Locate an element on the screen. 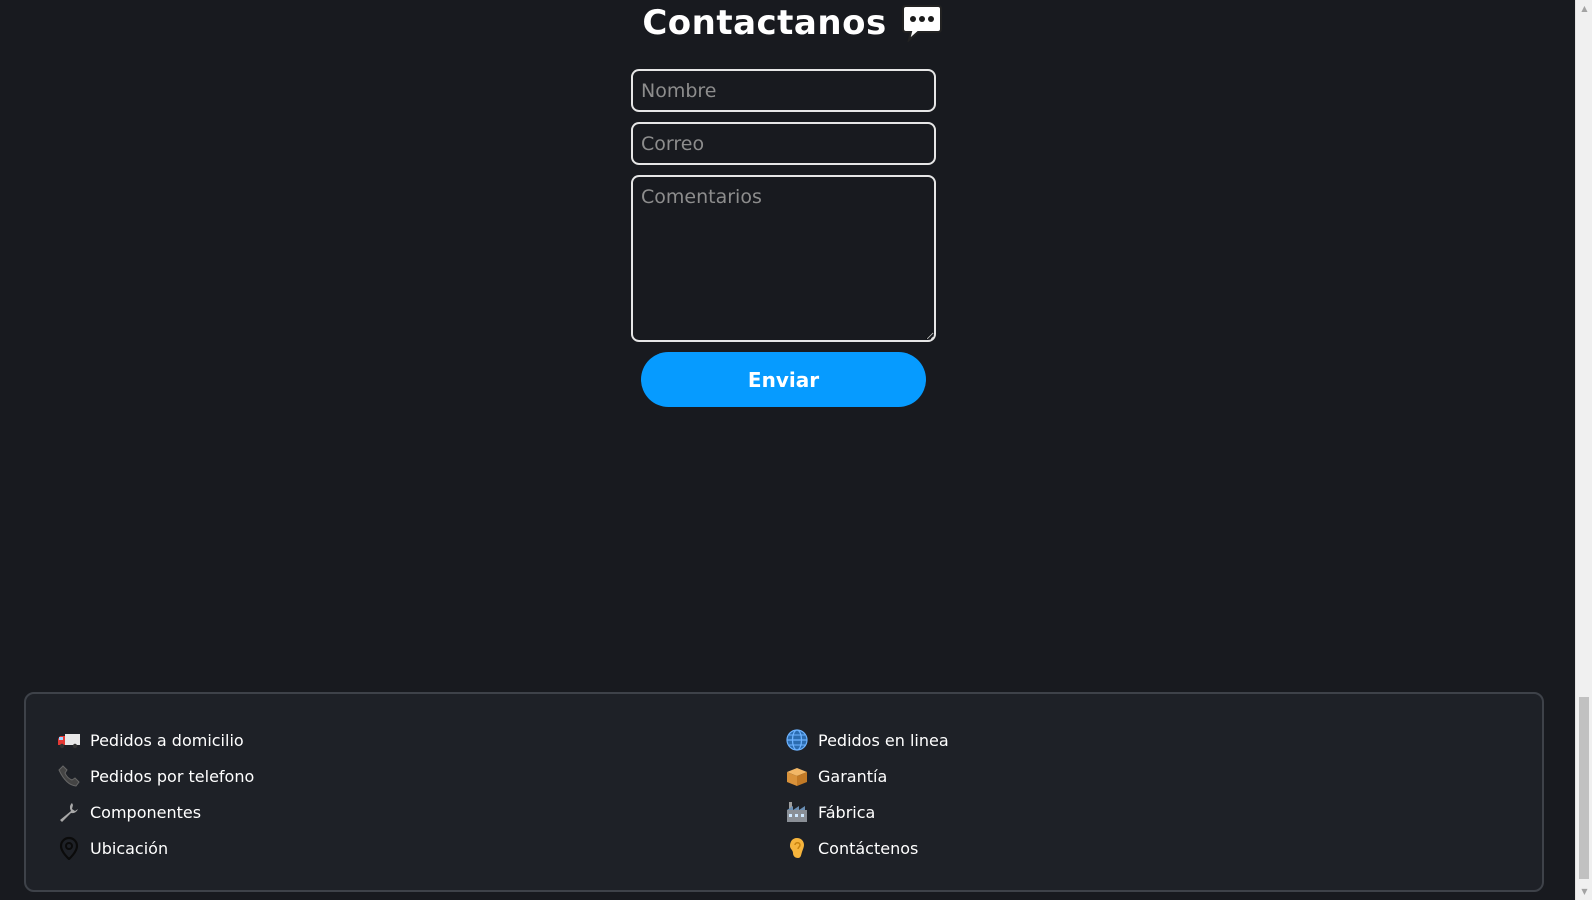 The image size is (1592, 900). telephone-icon is located at coordinates (69, 776).